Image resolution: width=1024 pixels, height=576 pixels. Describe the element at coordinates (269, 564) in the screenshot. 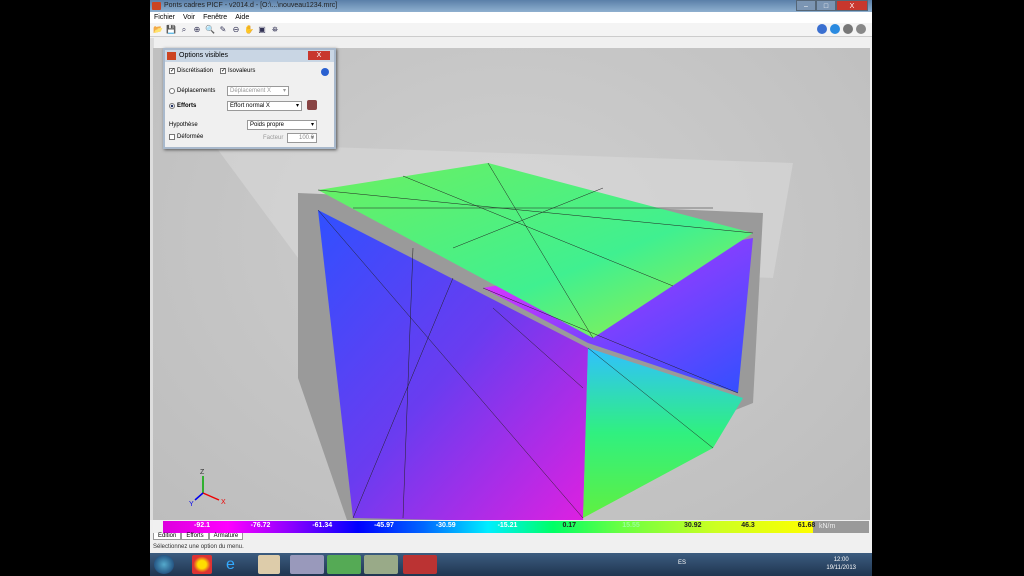

I see `folder-taskbar-icon` at that location.